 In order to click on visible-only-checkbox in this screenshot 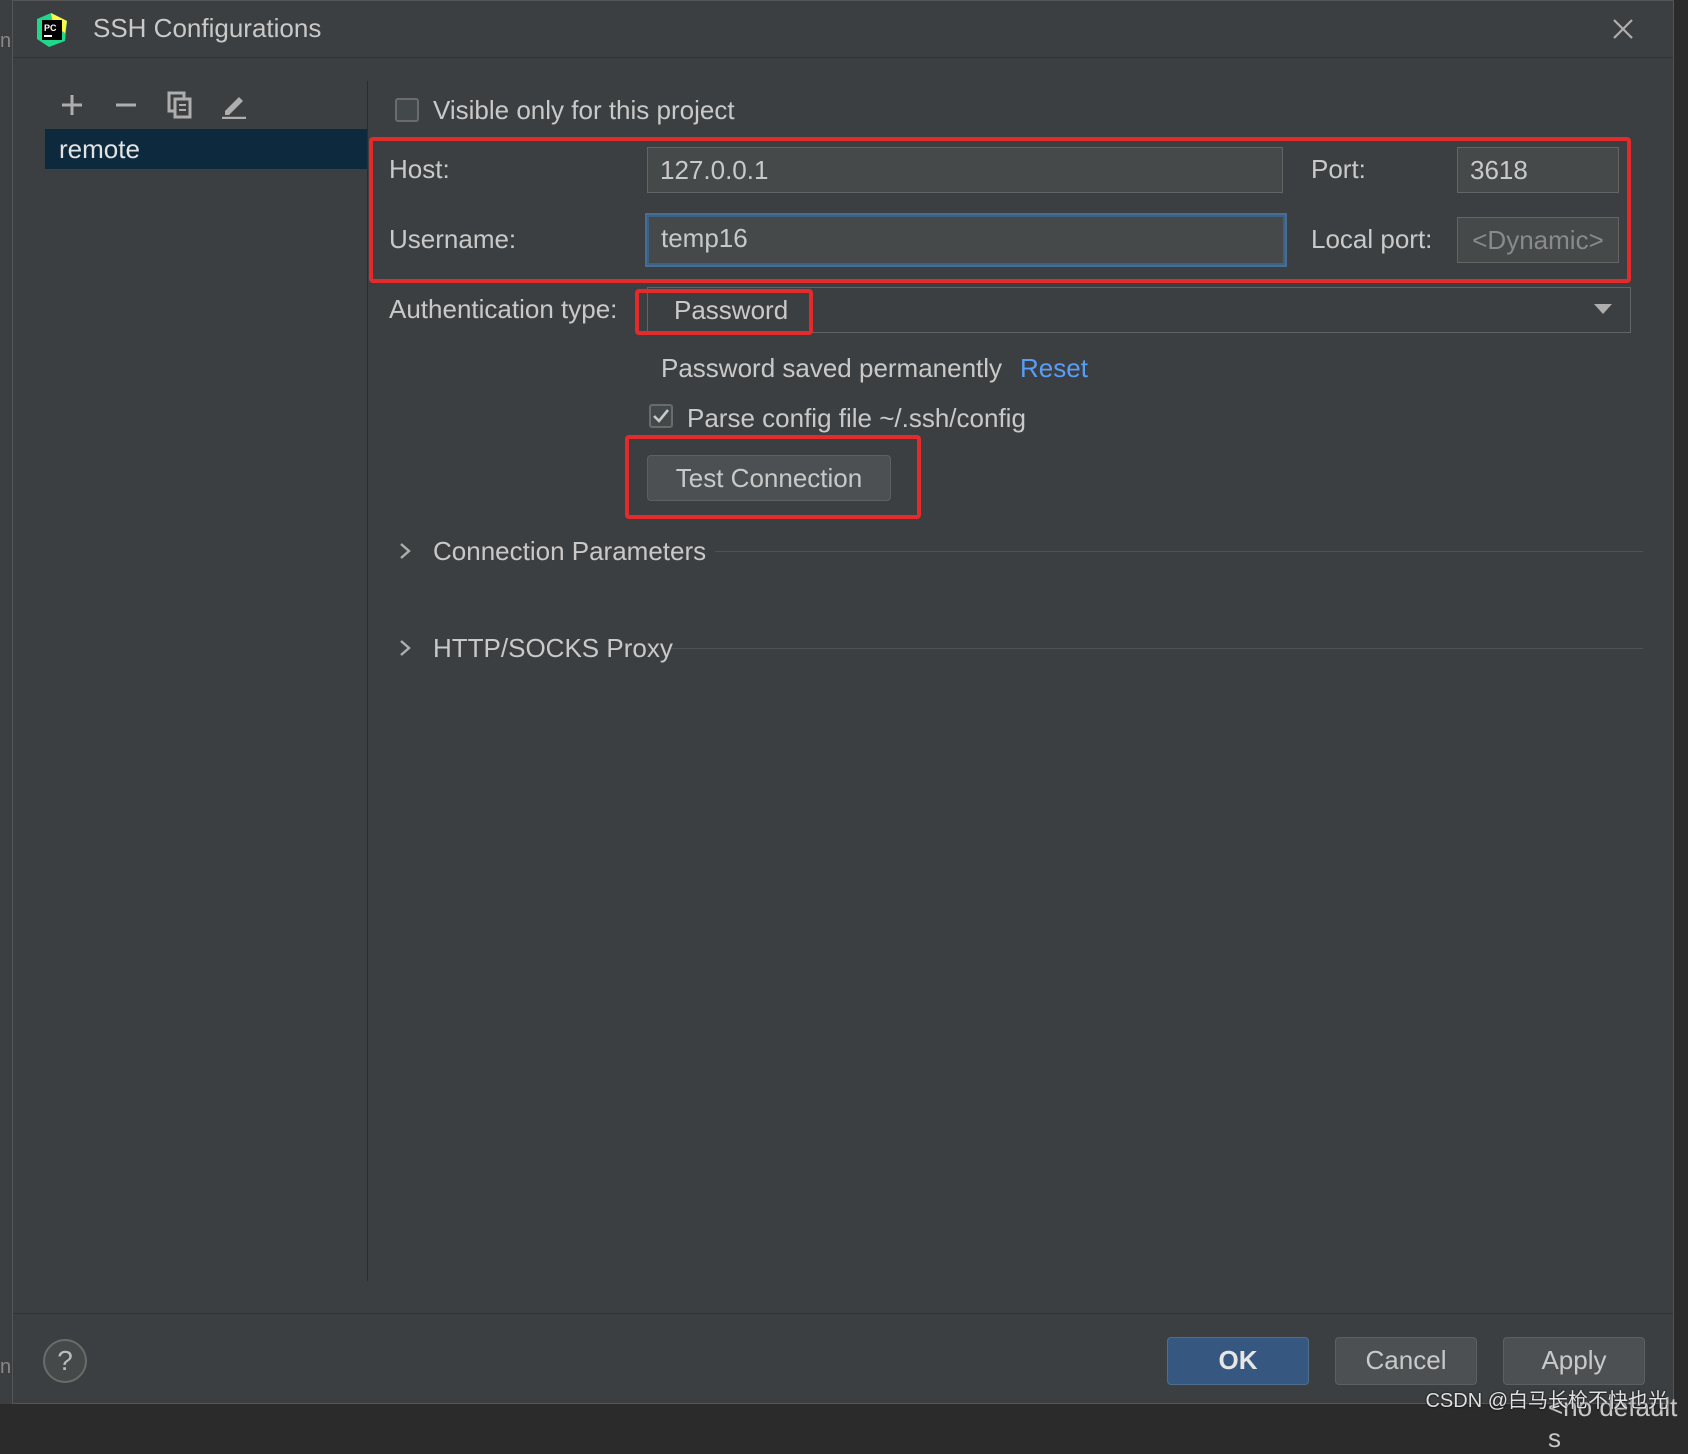, I will do `click(407, 110)`.